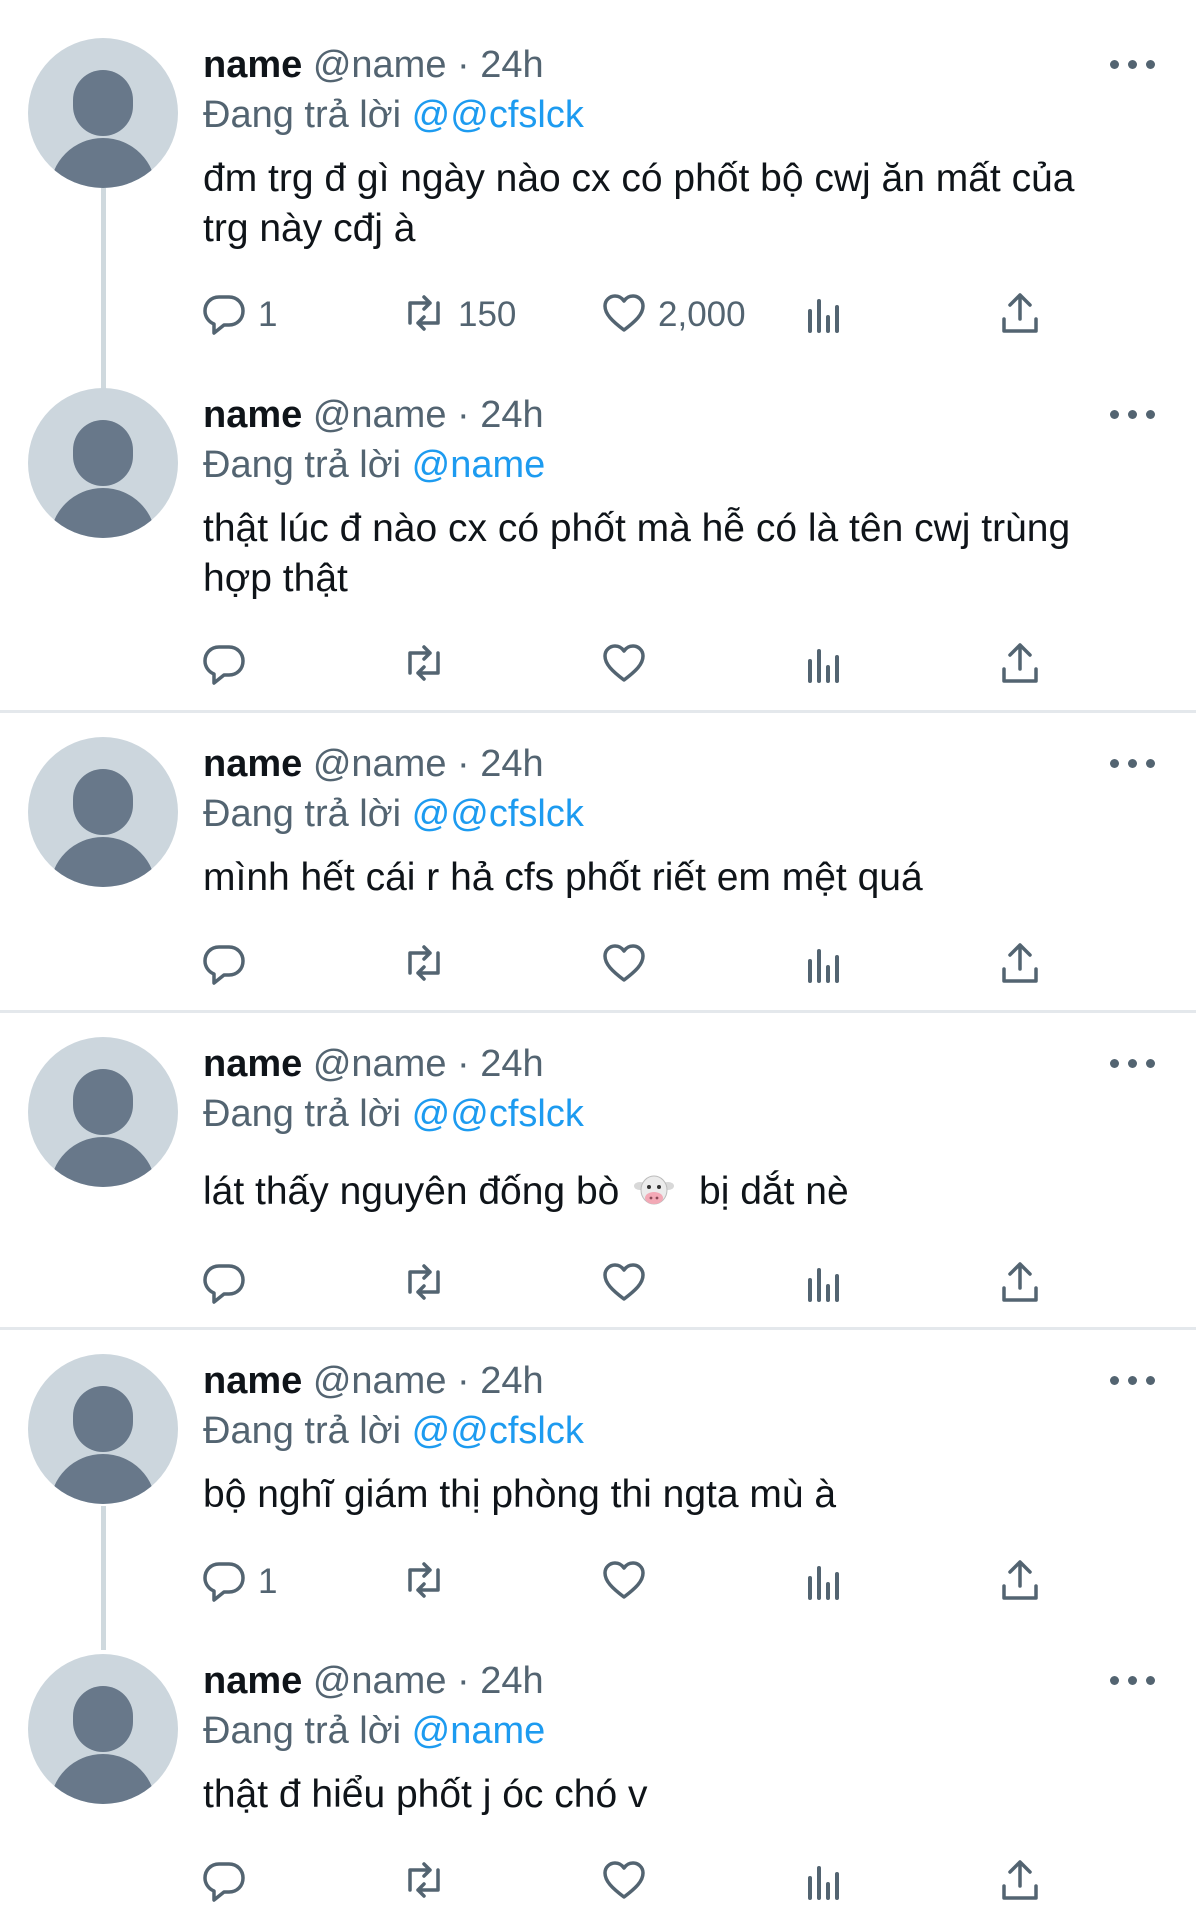 The height and width of the screenshot is (1920, 1196). I want to click on retweet-button: 150, so click(458, 315).